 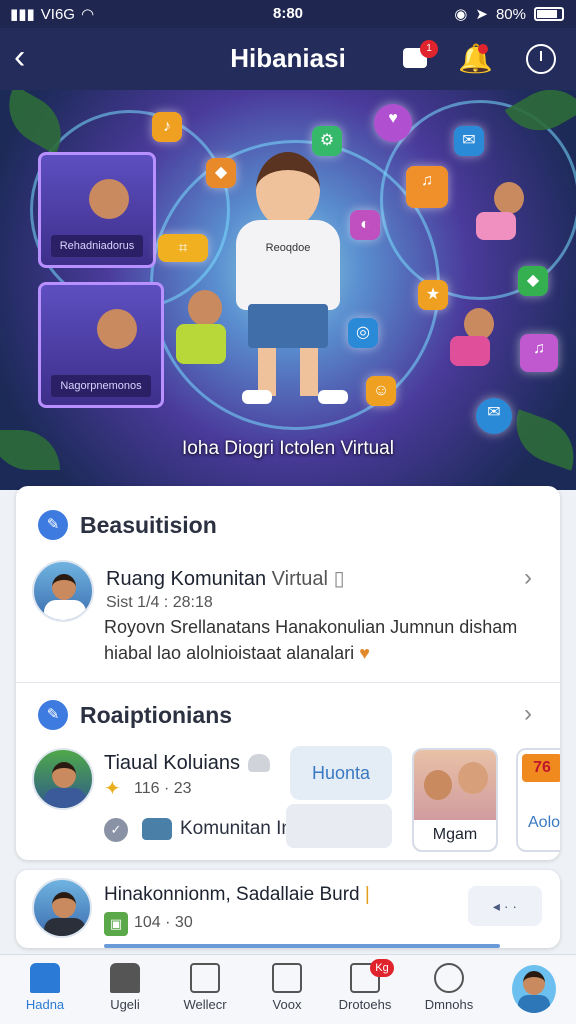 I want to click on gift-icon: ▣, so click(x=116, y=924).